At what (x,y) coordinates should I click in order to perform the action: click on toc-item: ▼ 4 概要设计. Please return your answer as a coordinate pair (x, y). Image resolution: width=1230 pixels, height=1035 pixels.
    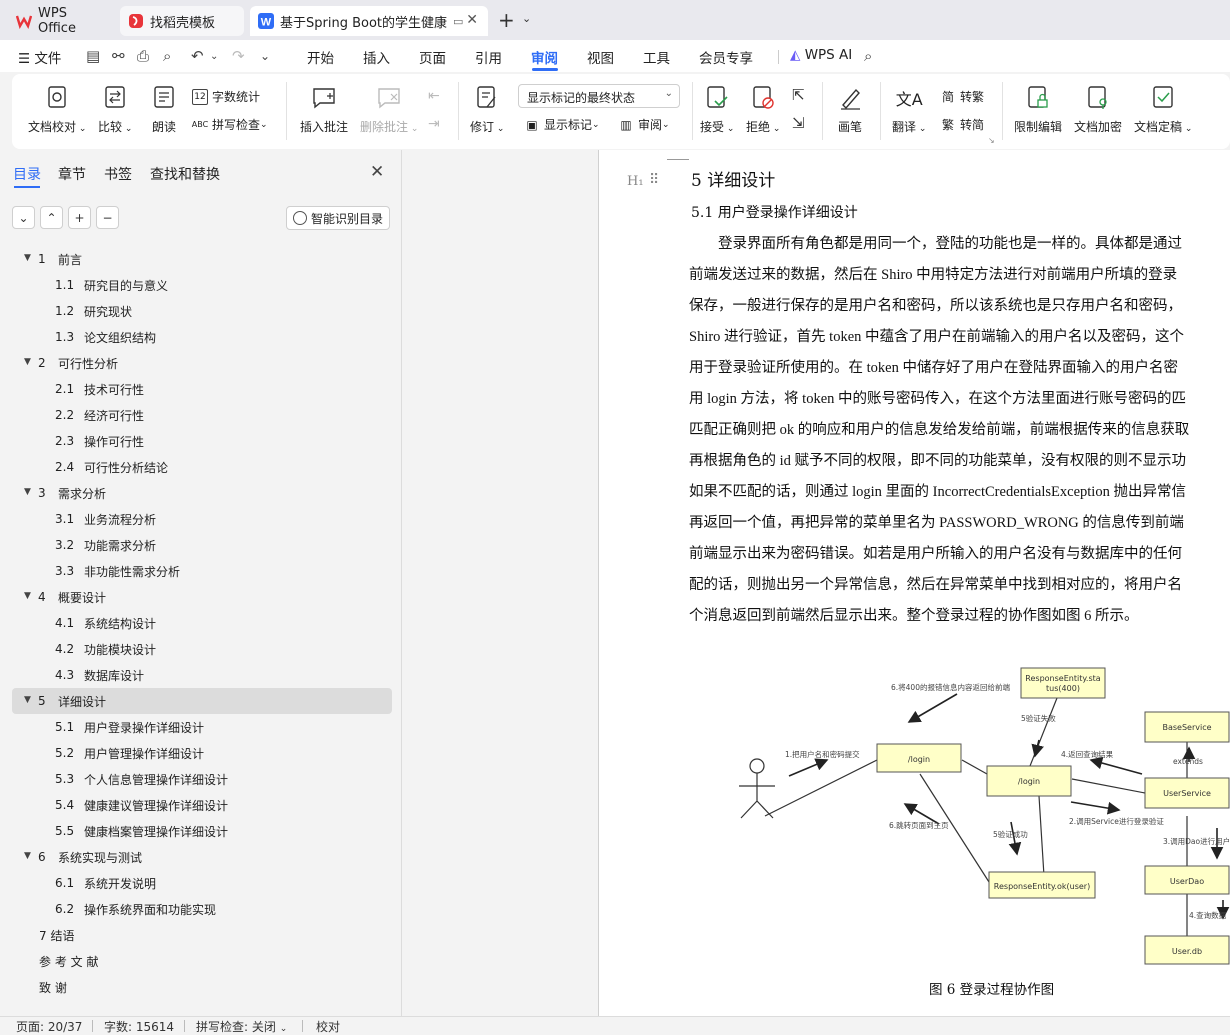
    Looking at the image, I should click on (202, 597).